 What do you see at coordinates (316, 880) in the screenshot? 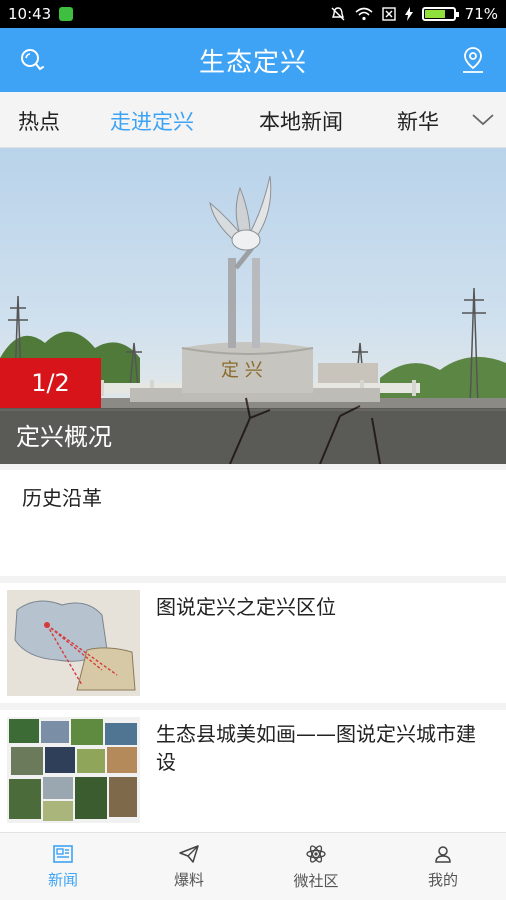
I see `nav-community-label: 微社区` at bounding box center [316, 880].